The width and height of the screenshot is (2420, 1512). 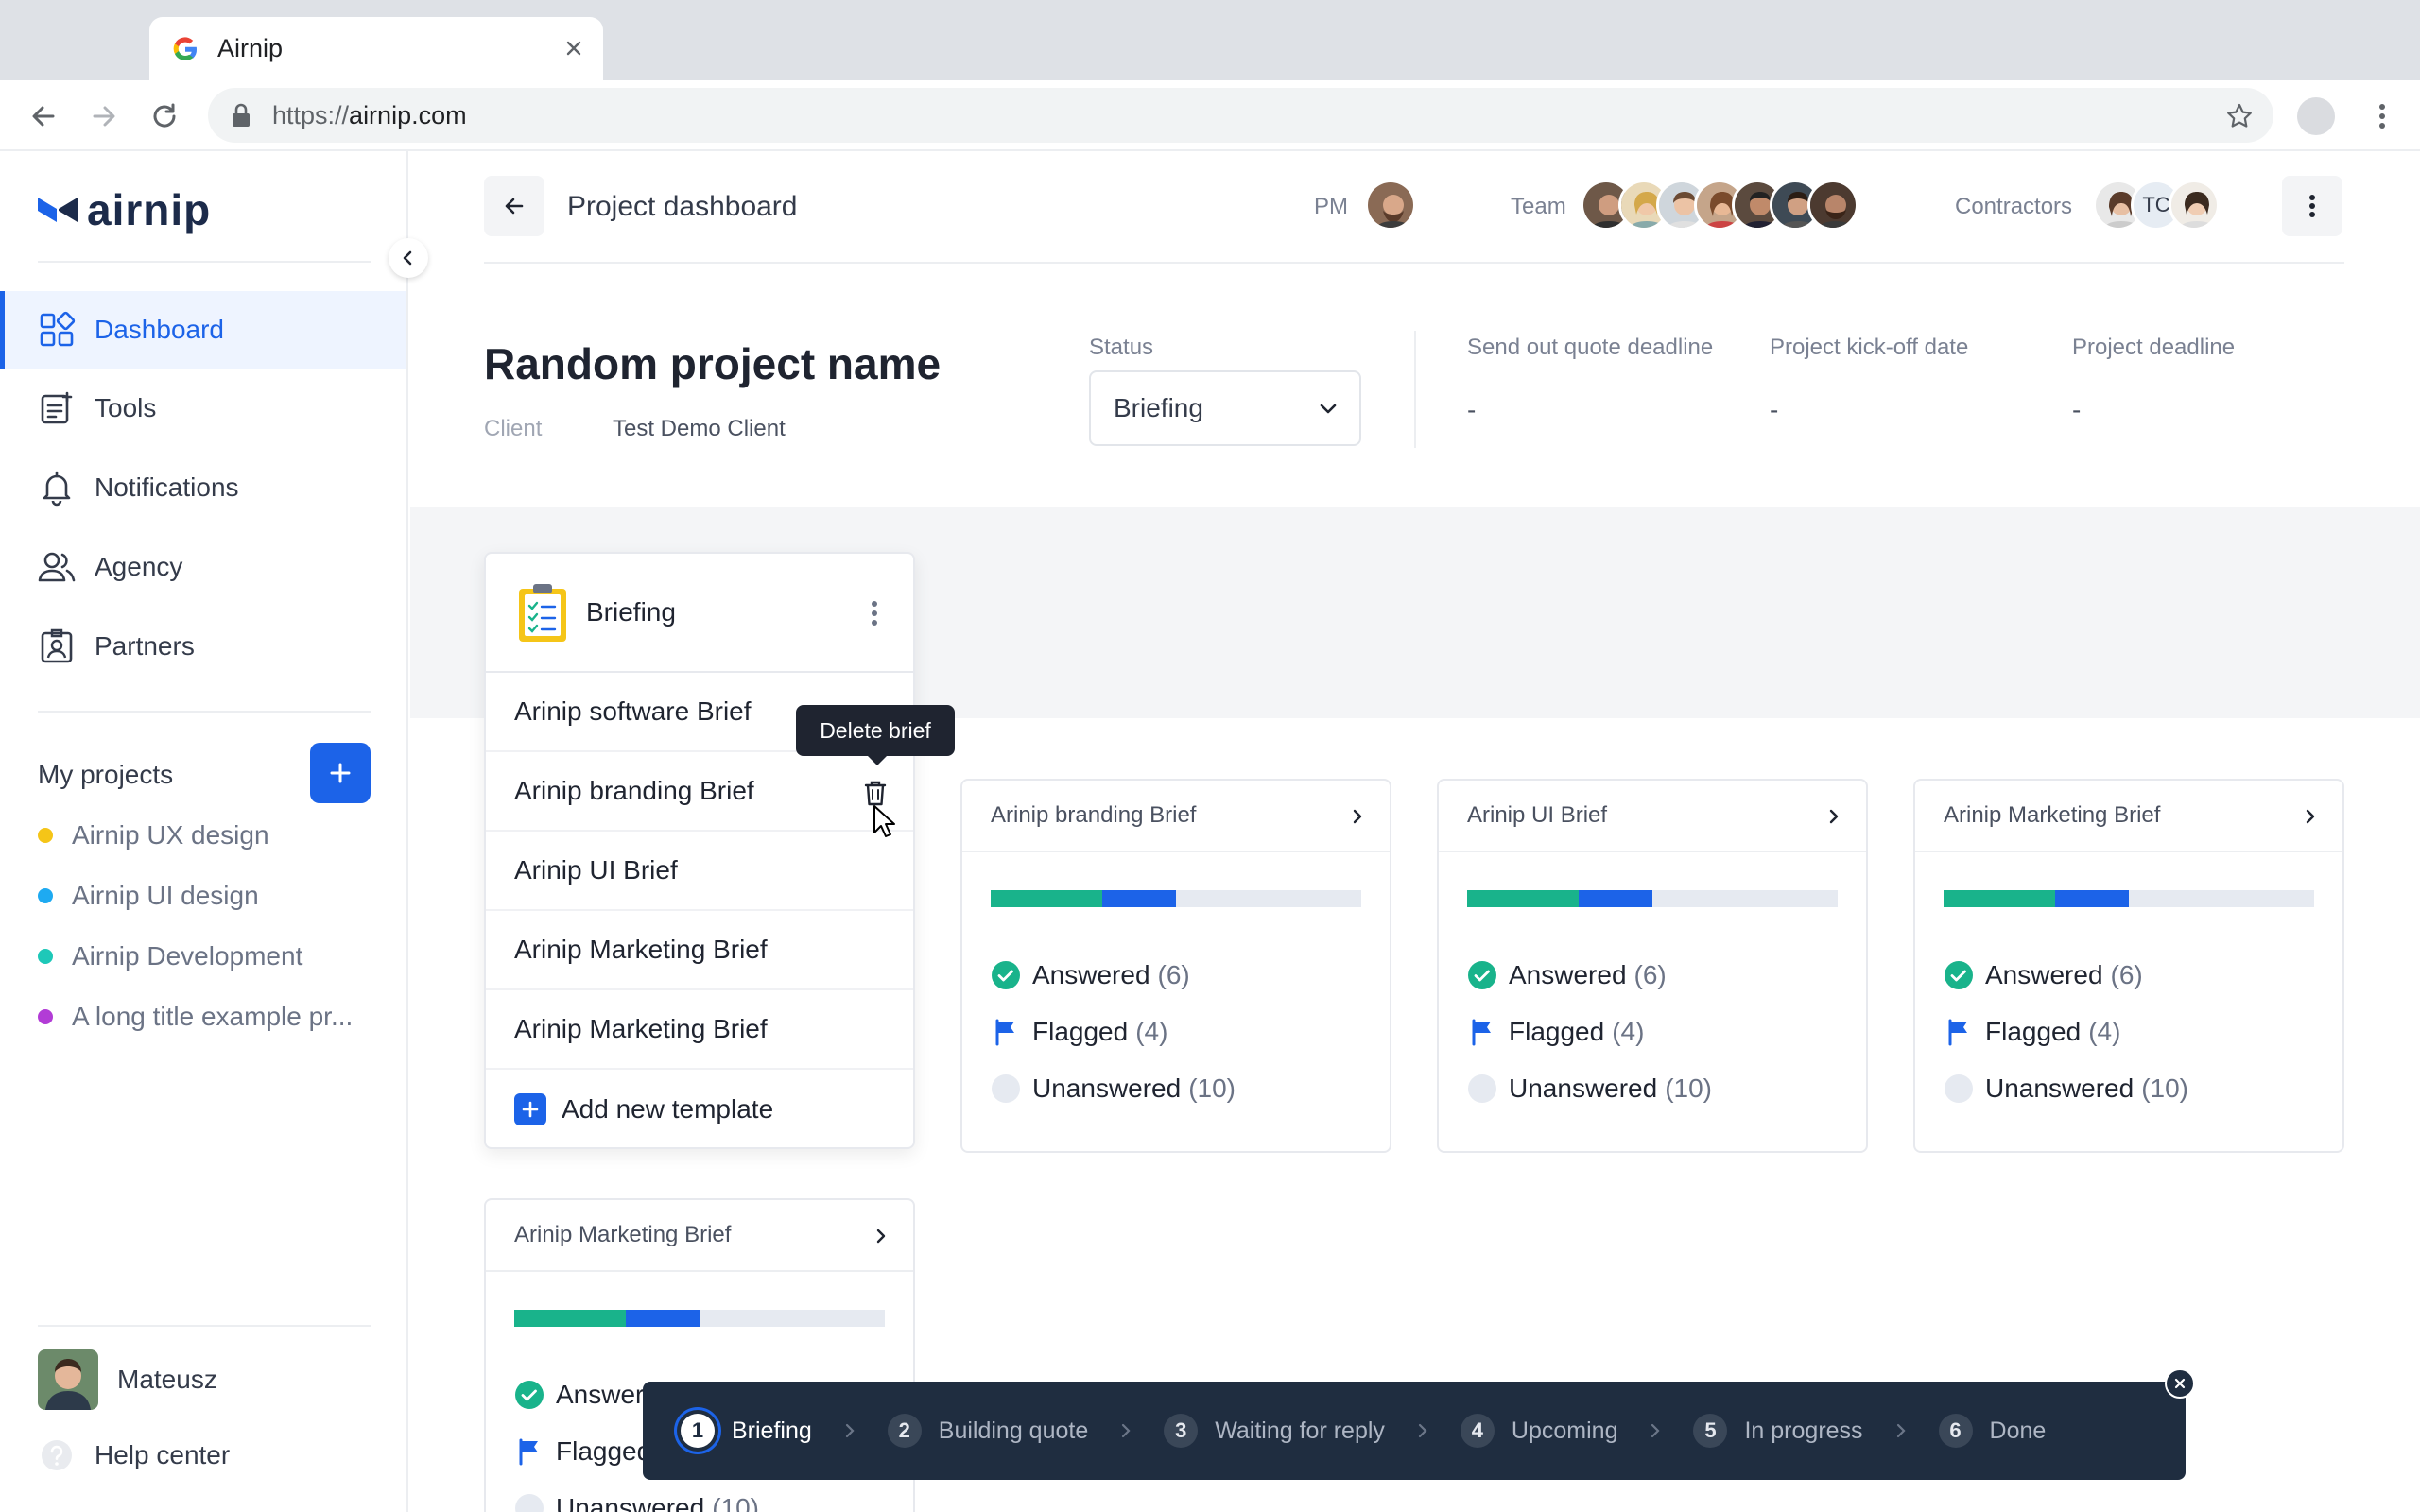 What do you see at coordinates (1094, 815) in the screenshot?
I see `brief-card-title: Arinip branding Brief` at bounding box center [1094, 815].